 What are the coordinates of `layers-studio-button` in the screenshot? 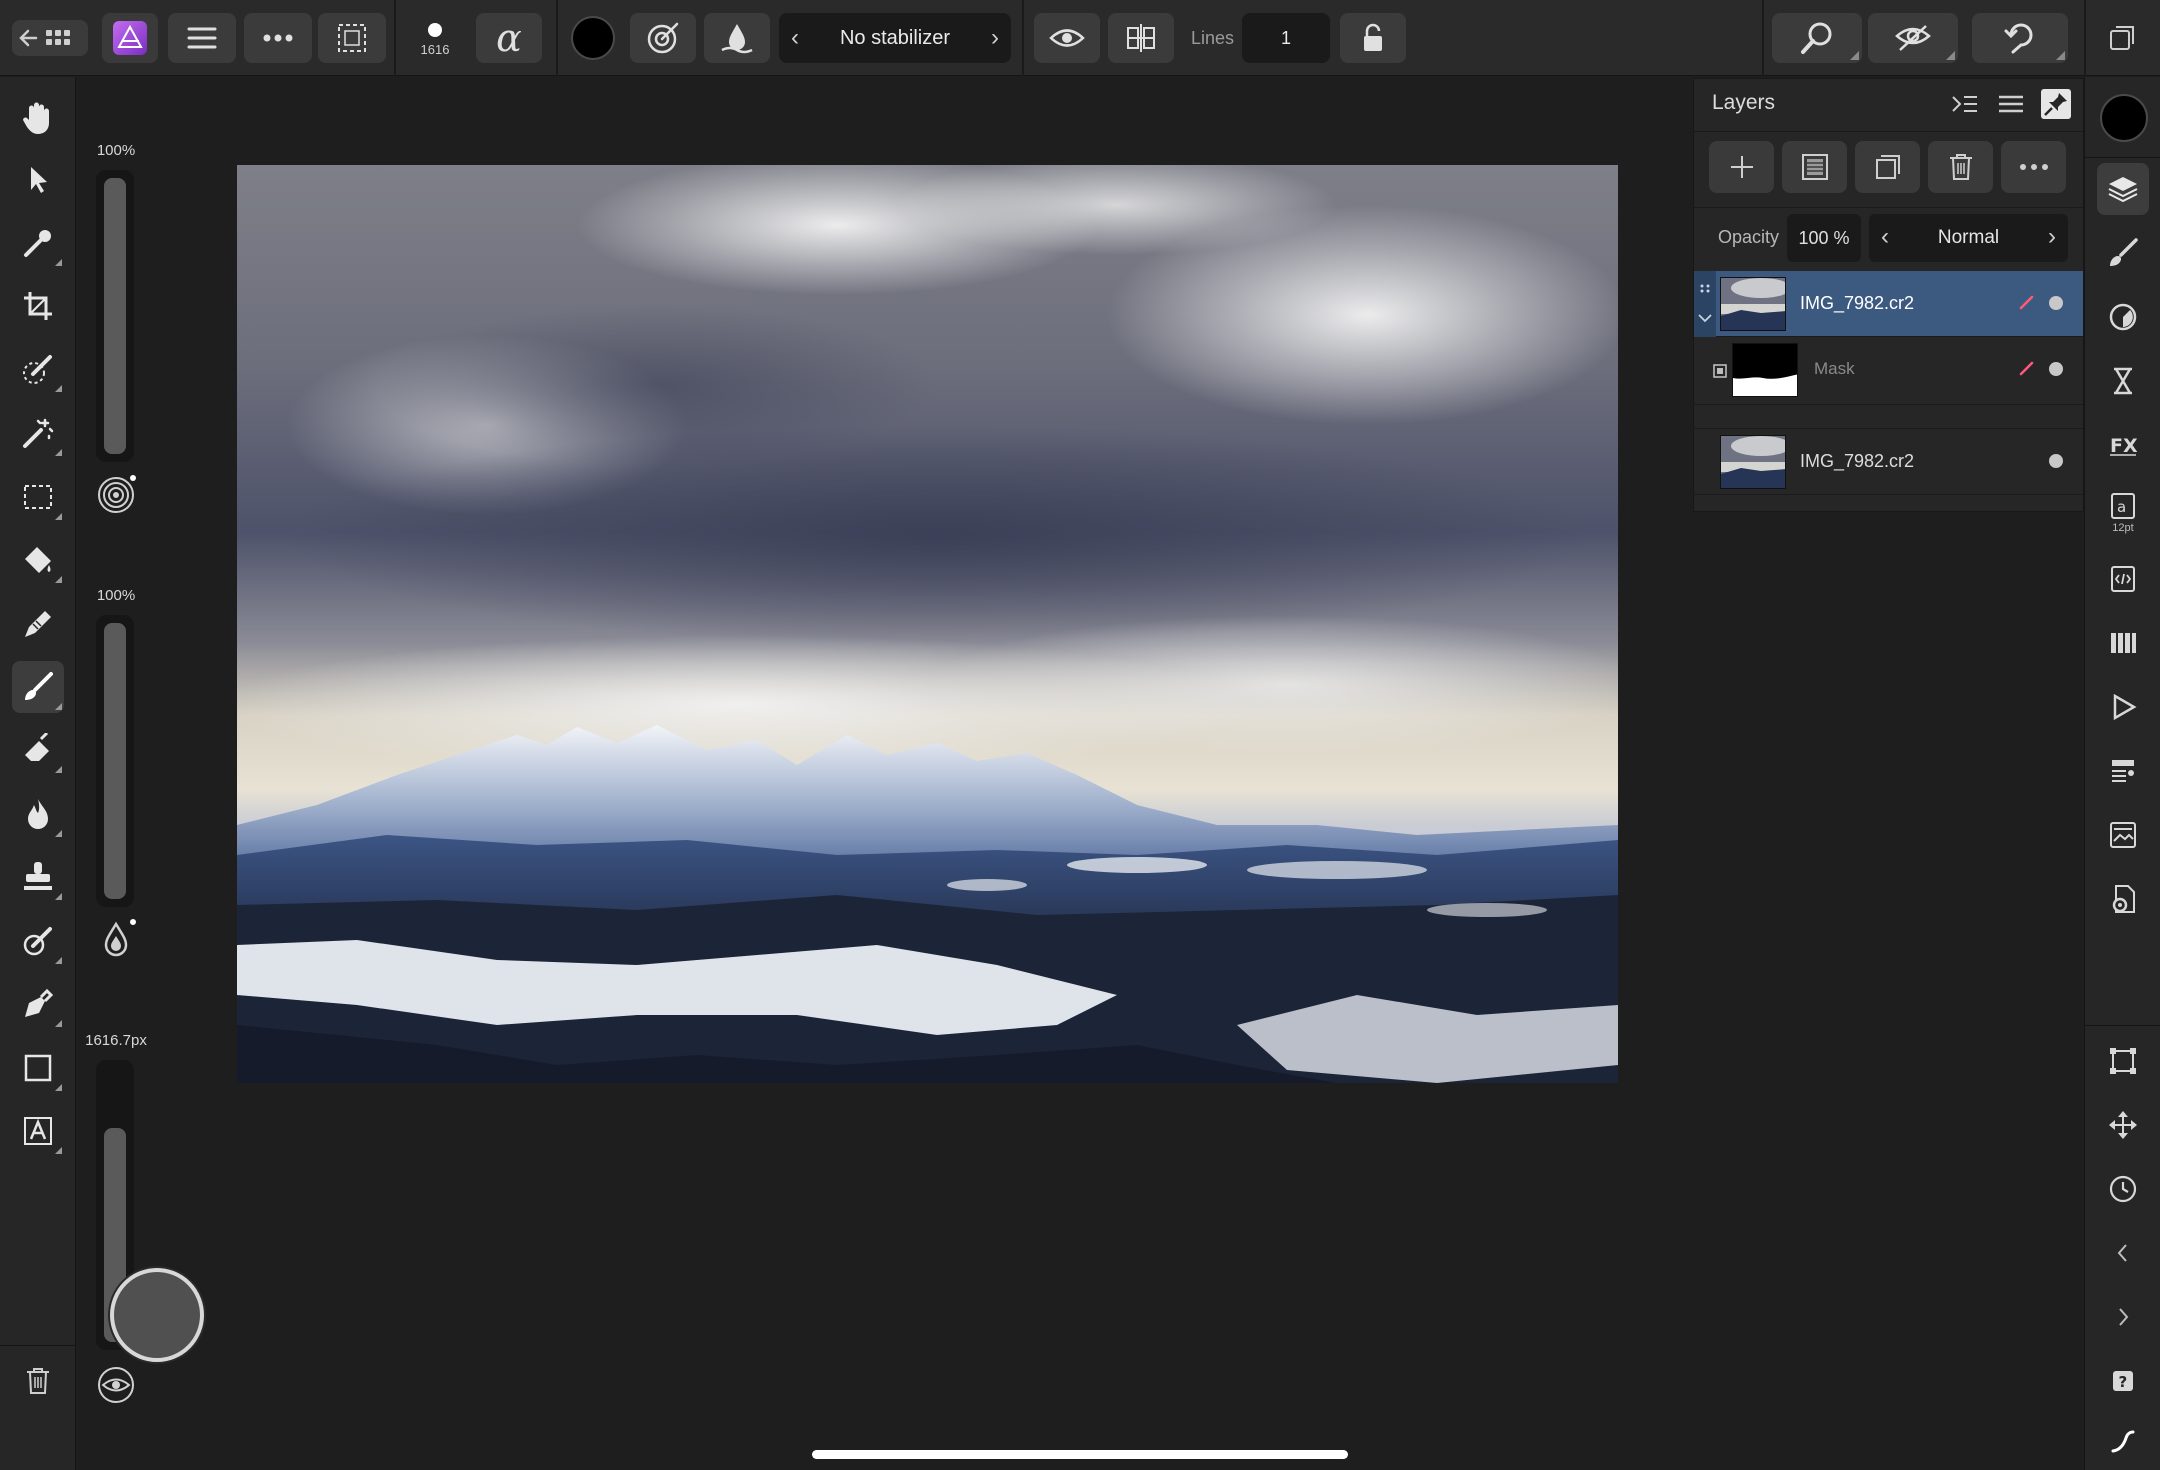 It's located at (2123, 189).